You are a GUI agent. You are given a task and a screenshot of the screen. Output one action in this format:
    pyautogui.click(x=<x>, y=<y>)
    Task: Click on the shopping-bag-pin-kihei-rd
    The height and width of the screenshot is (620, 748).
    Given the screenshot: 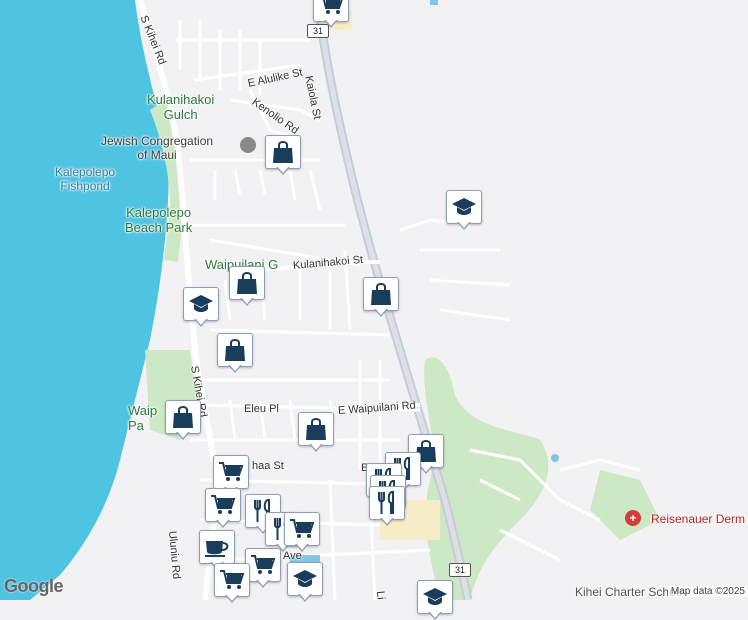 What is the action you would take?
    pyautogui.click(x=235, y=353)
    